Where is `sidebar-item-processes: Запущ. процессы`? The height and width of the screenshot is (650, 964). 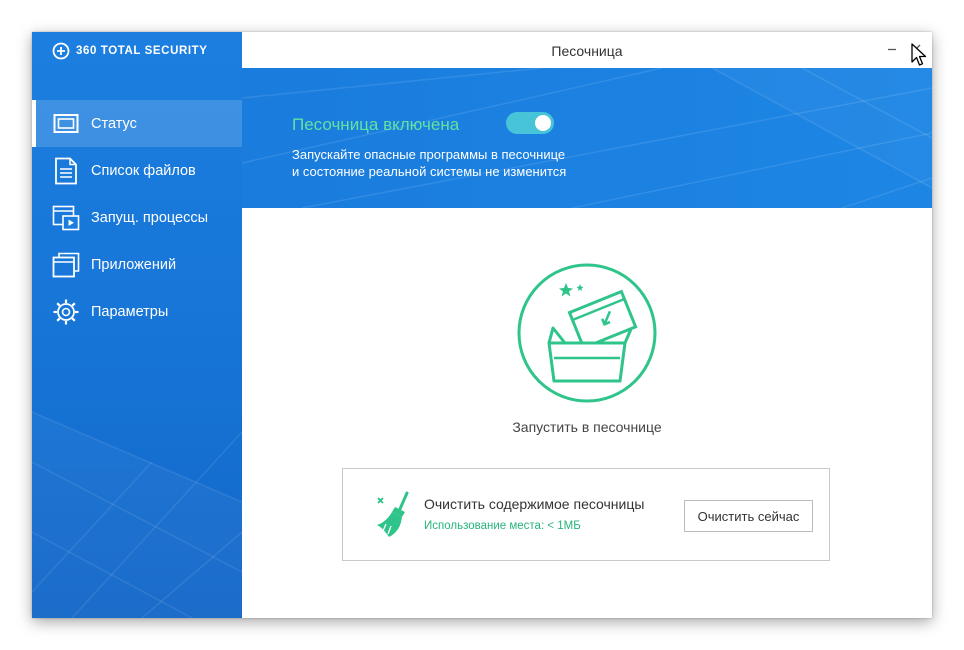 sidebar-item-processes: Запущ. процессы is located at coordinates (137, 217).